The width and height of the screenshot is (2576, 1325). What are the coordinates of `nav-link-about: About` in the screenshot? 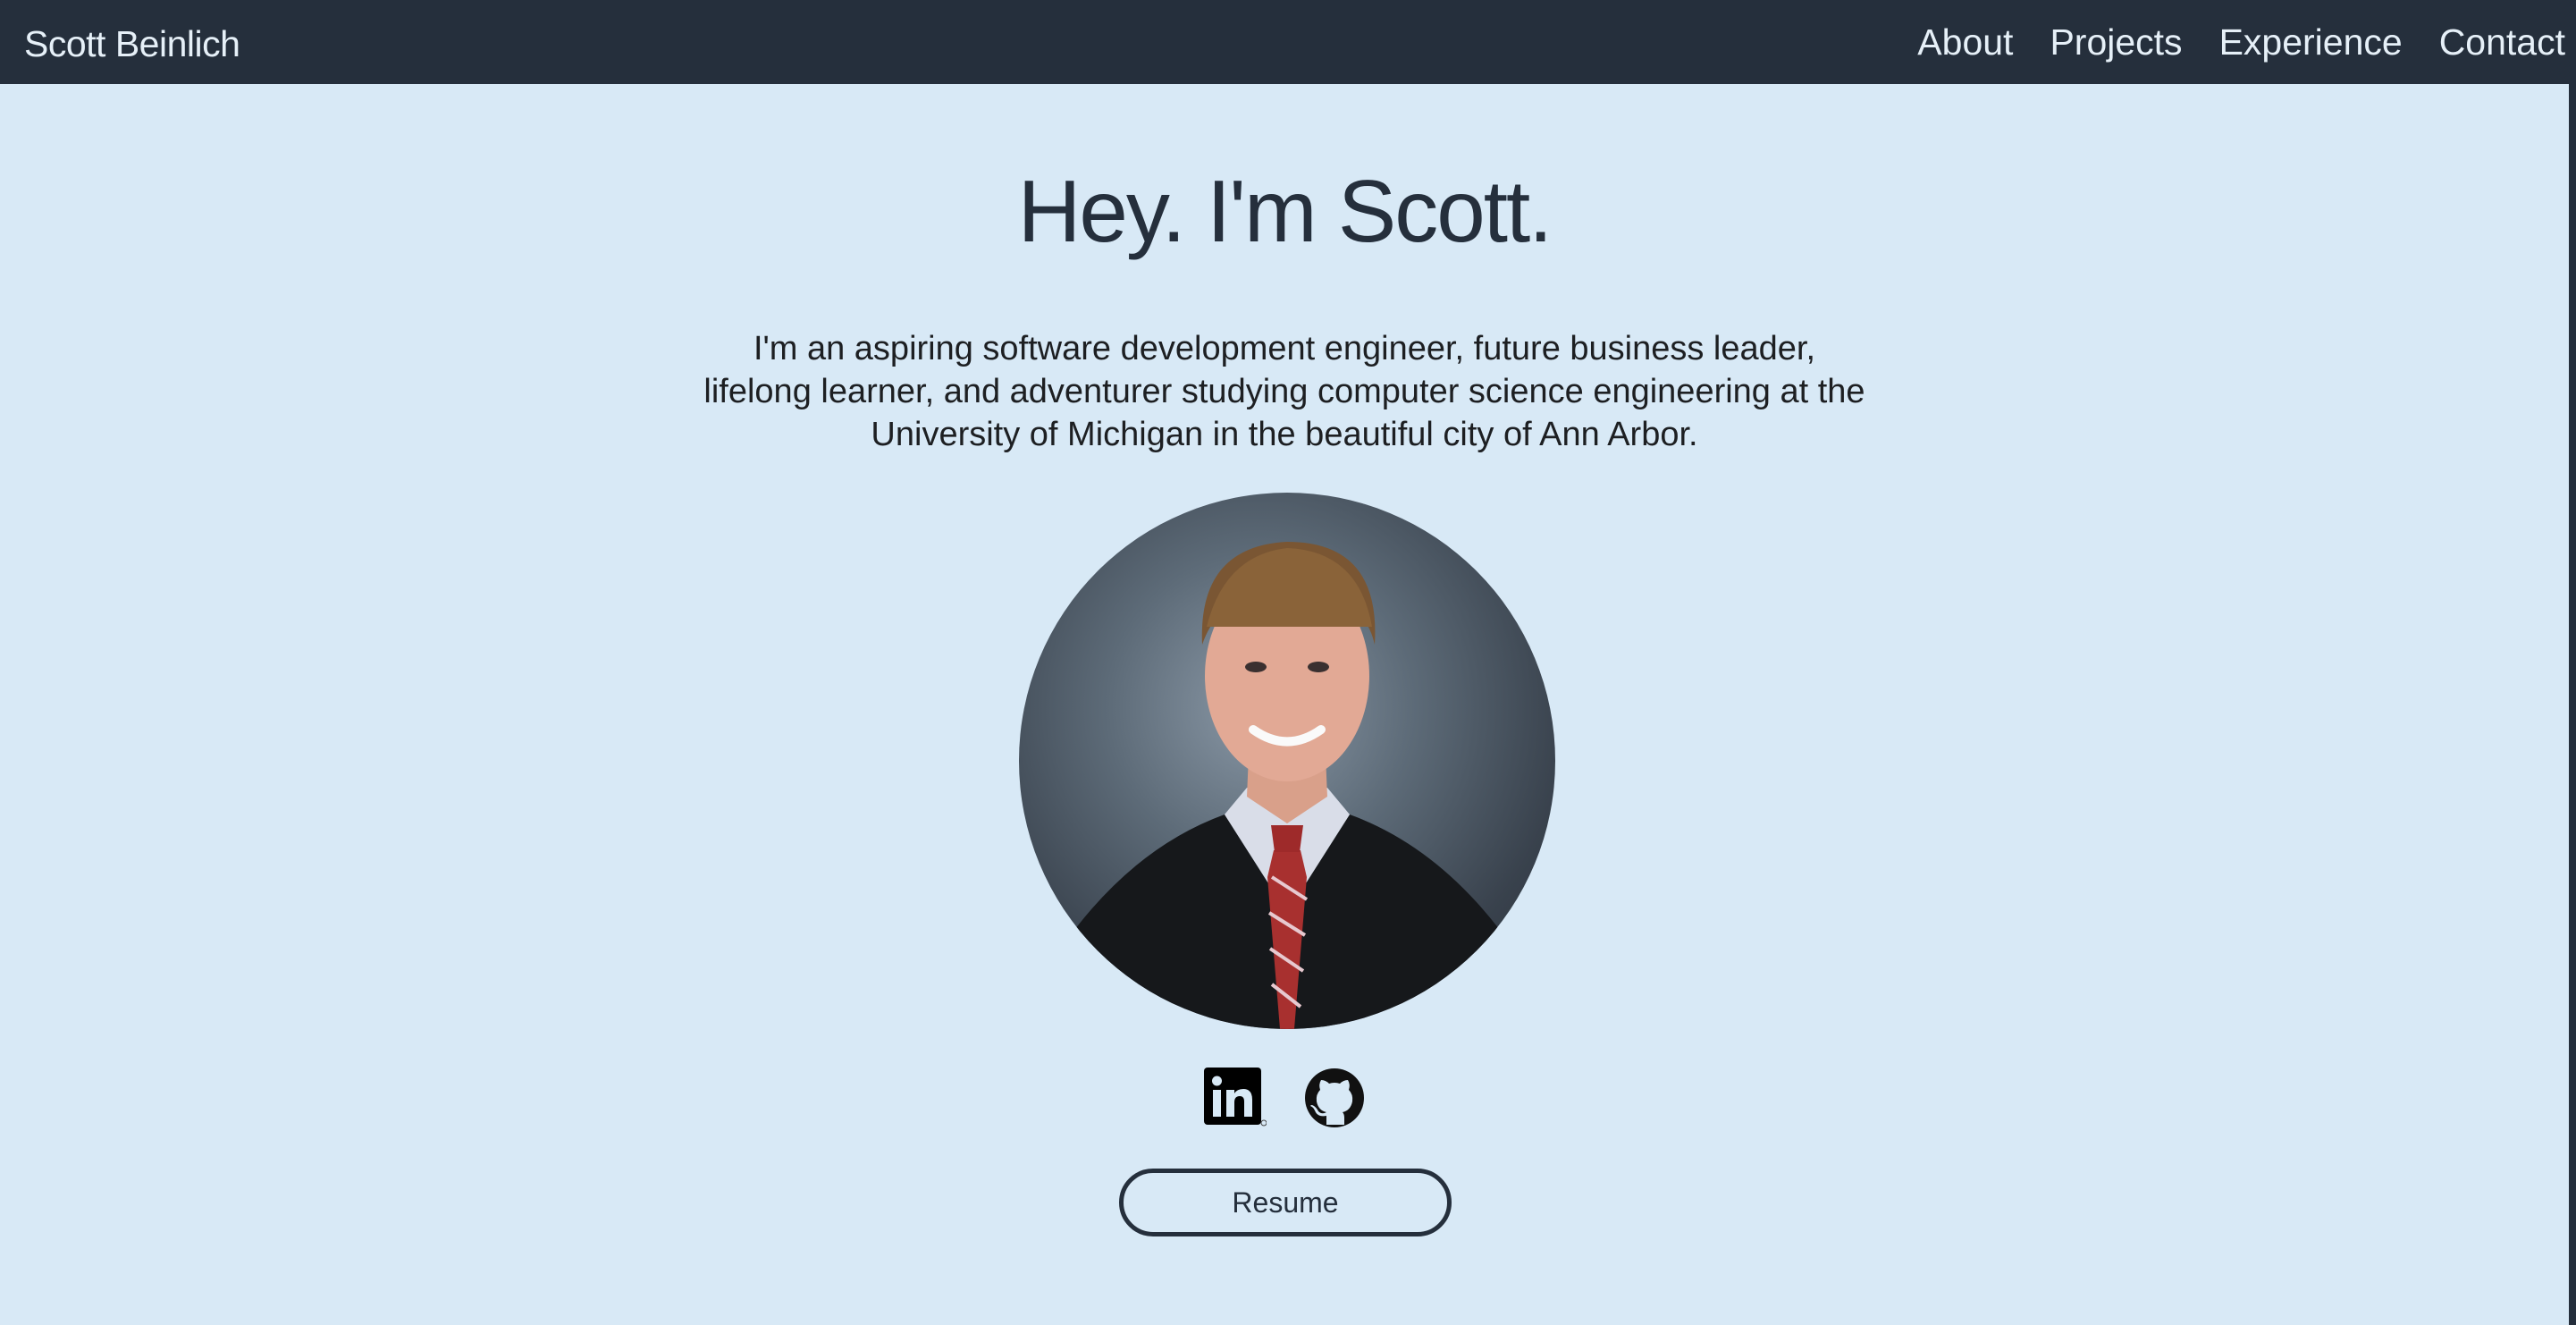 It's located at (1965, 42).